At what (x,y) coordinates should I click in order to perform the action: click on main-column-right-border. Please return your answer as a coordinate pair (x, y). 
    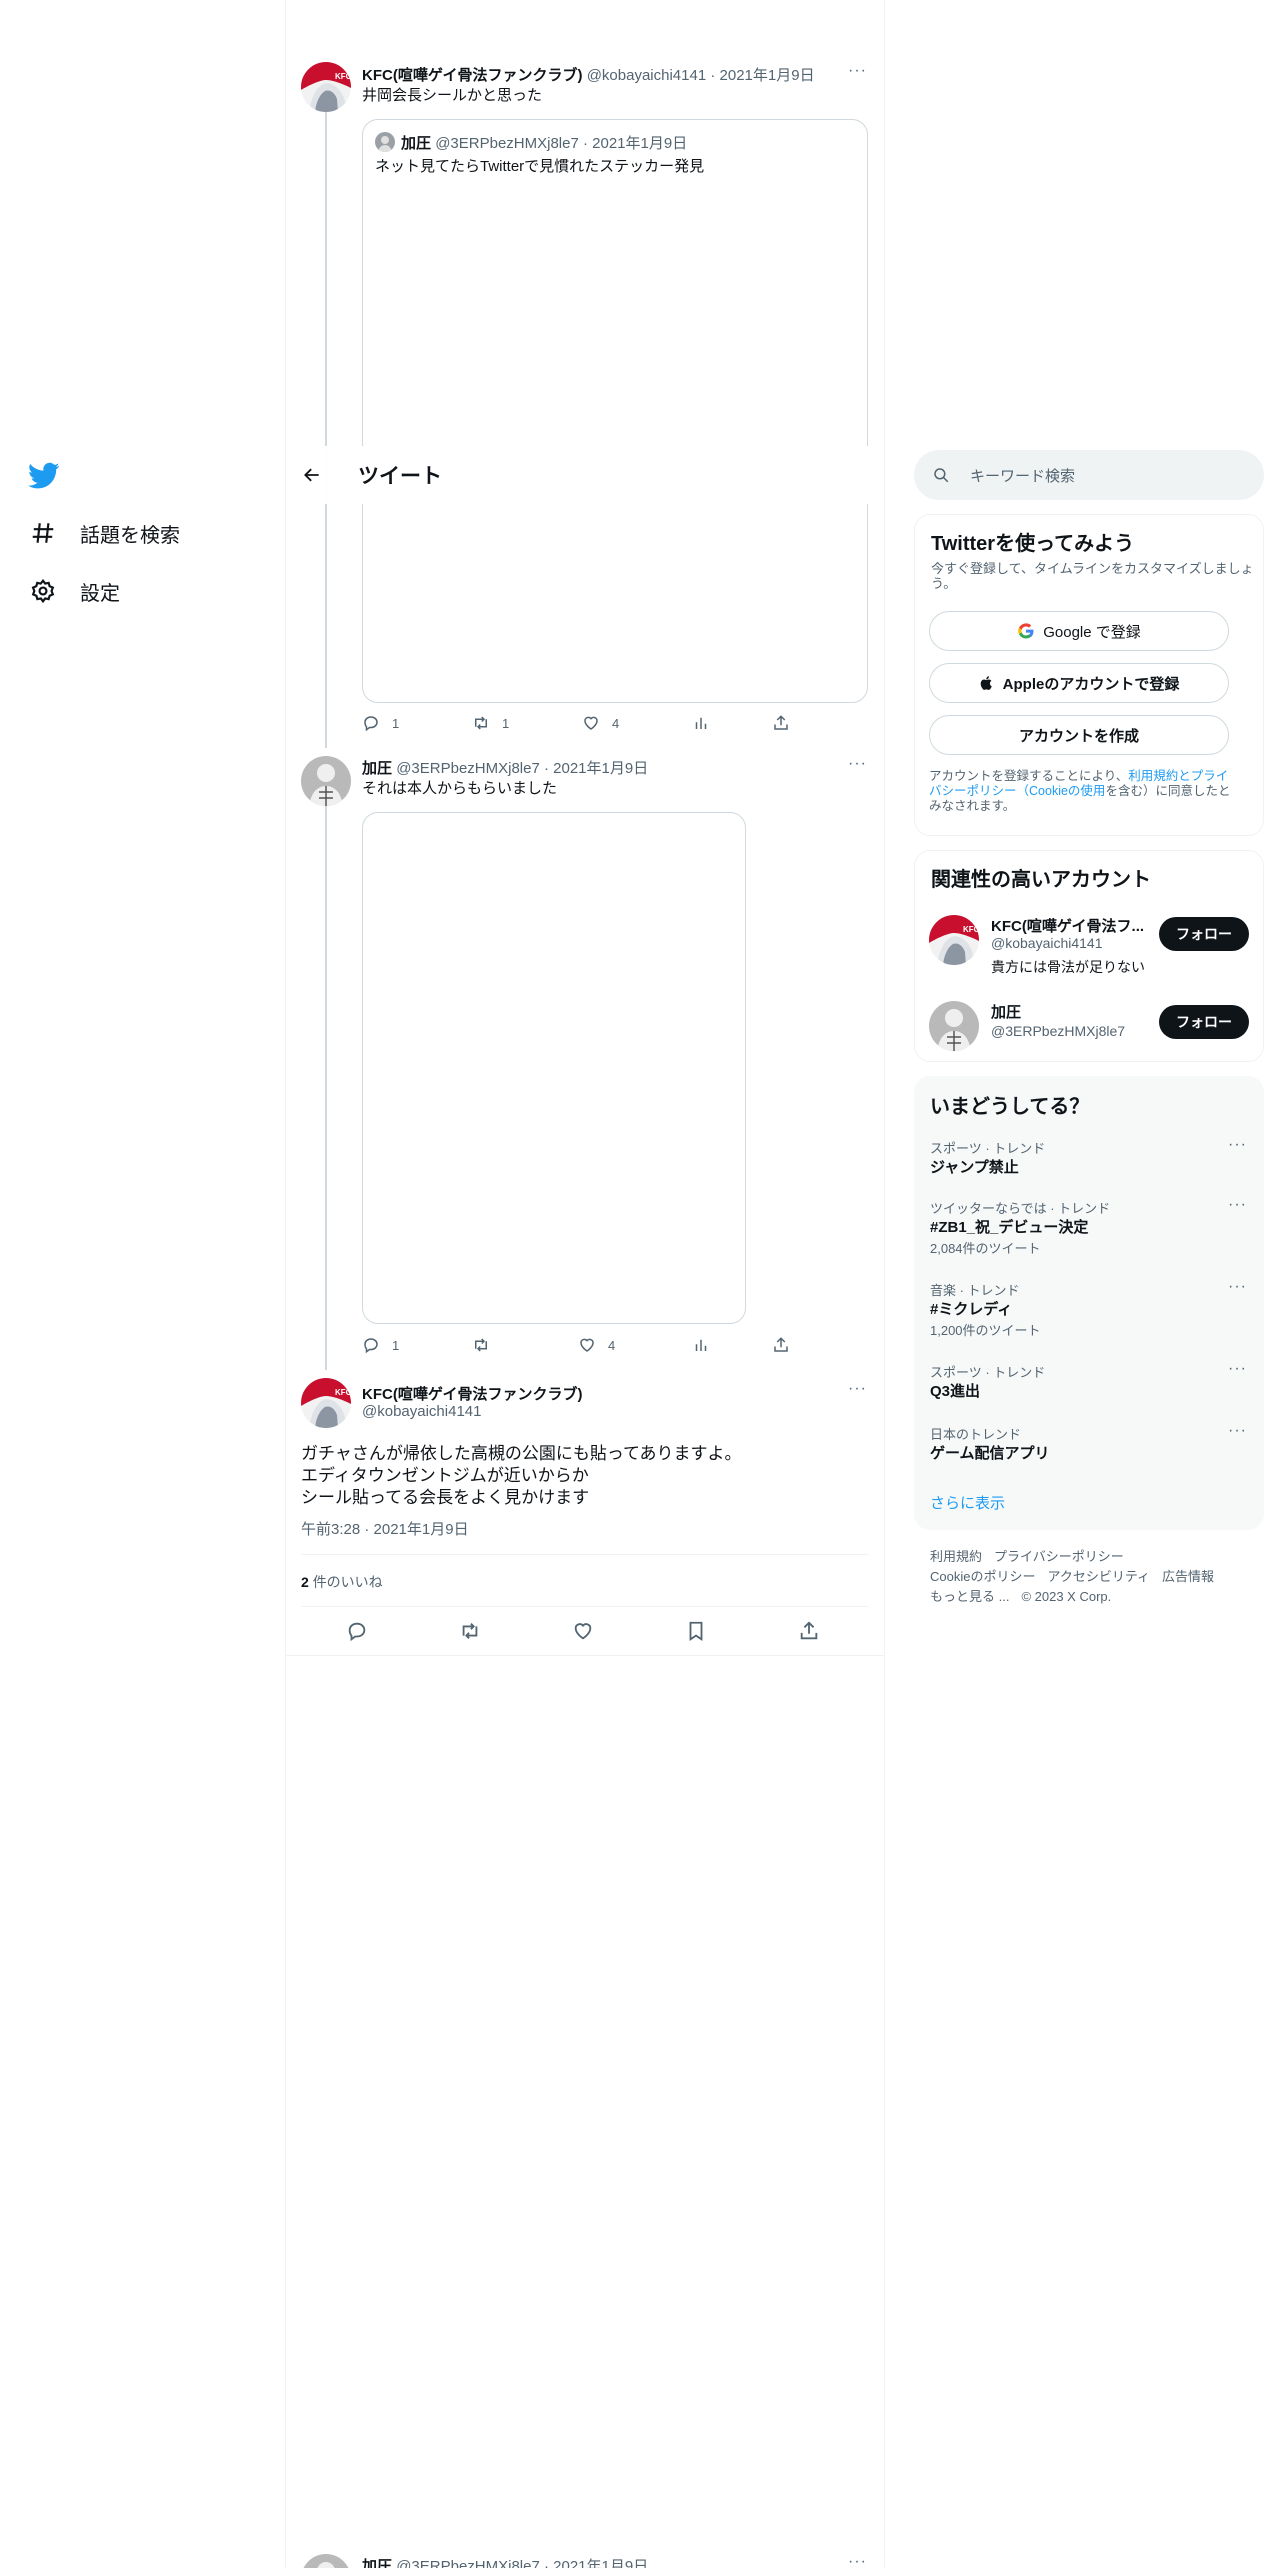
    Looking at the image, I should click on (884, 1284).